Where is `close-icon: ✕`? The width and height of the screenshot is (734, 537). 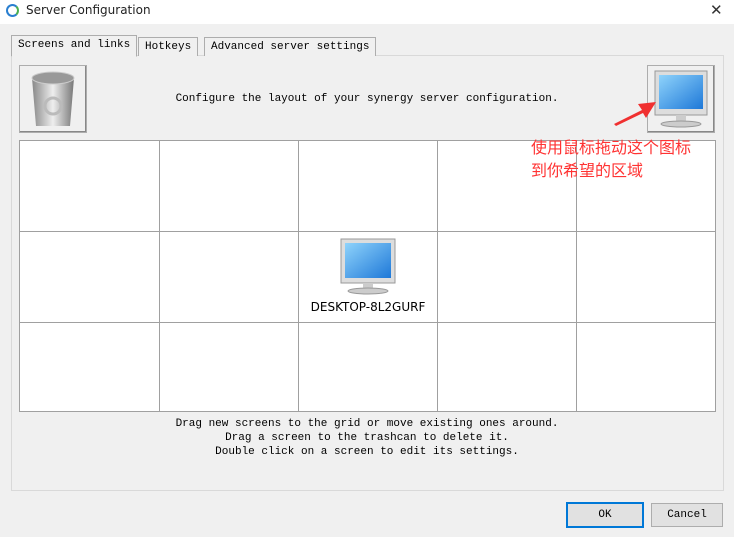
close-icon: ✕ is located at coordinates (716, 10).